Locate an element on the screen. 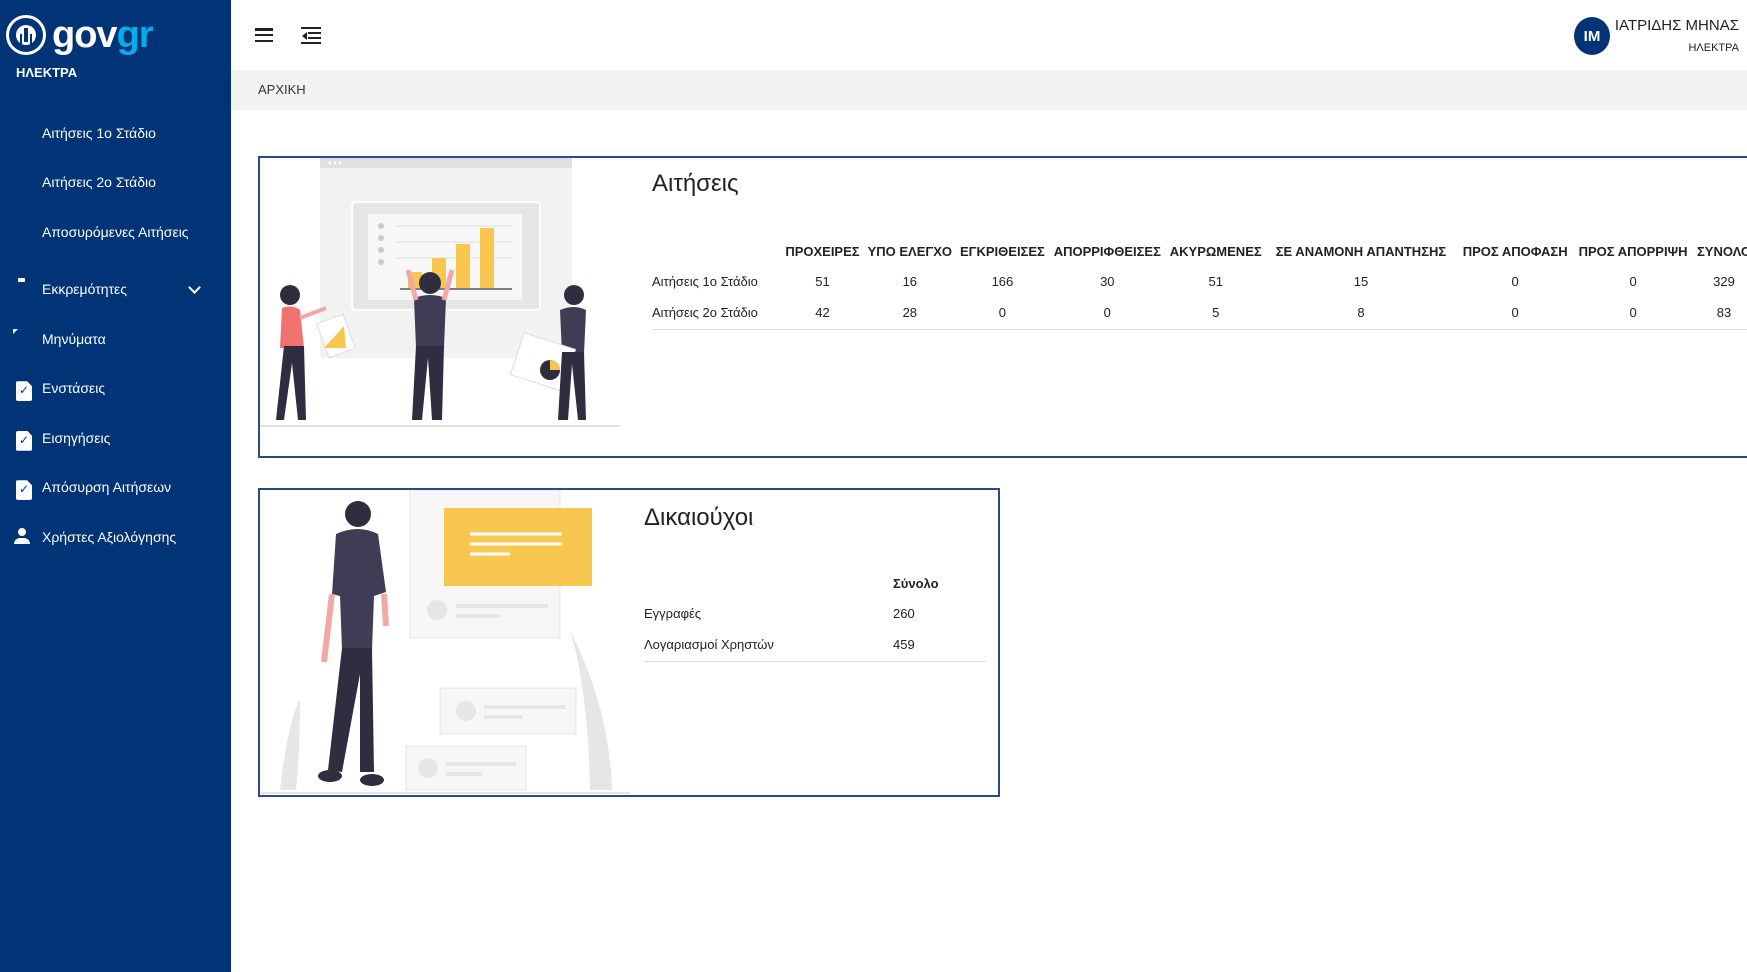  table-row: Εγγραφές 260 is located at coordinates (815, 613).